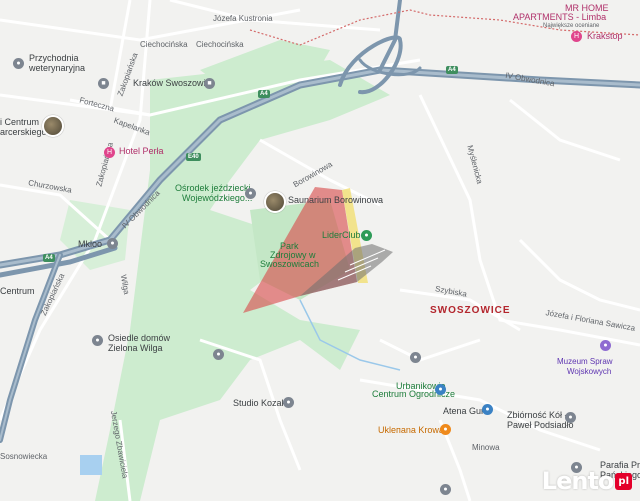  I want to click on poi-label: Krakstop, so click(605, 36).